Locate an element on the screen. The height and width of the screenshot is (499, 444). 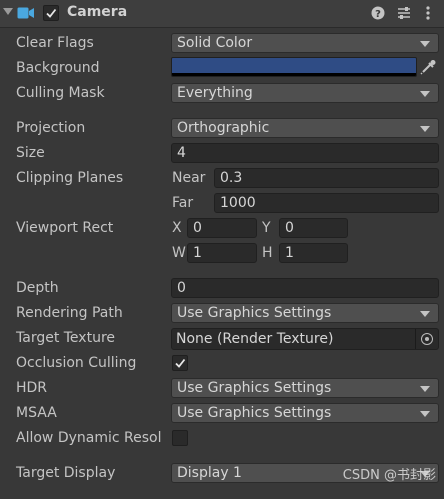
target-display-value: Display 1 is located at coordinates (209, 473).